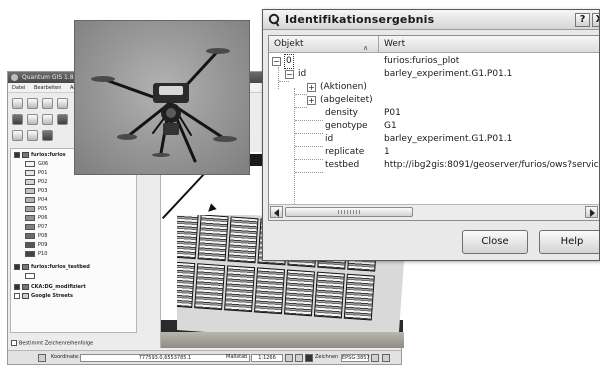 The width and height of the screenshot is (600, 365). Describe the element at coordinates (495, 242) in the screenshot. I see `close-button: Close` at that location.